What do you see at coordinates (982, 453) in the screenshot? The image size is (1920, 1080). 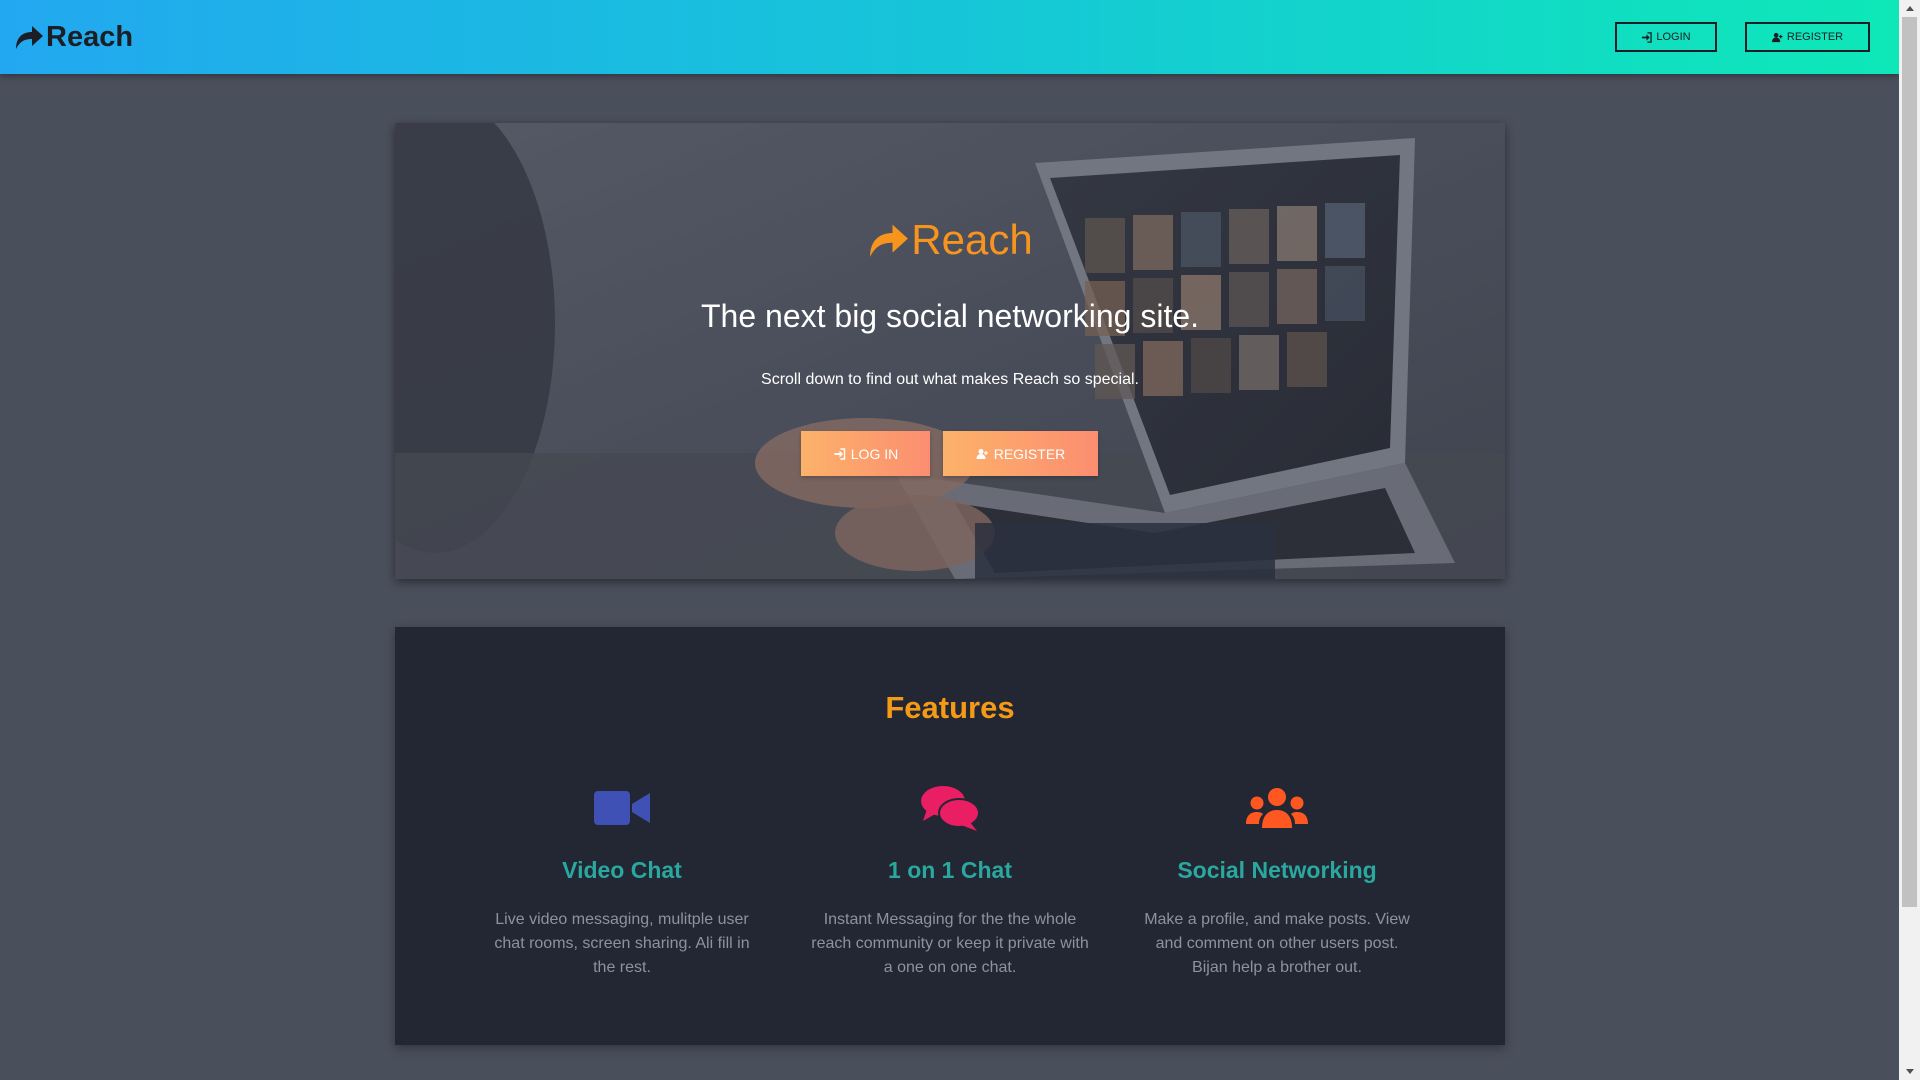 I see `user-plus-icon` at bounding box center [982, 453].